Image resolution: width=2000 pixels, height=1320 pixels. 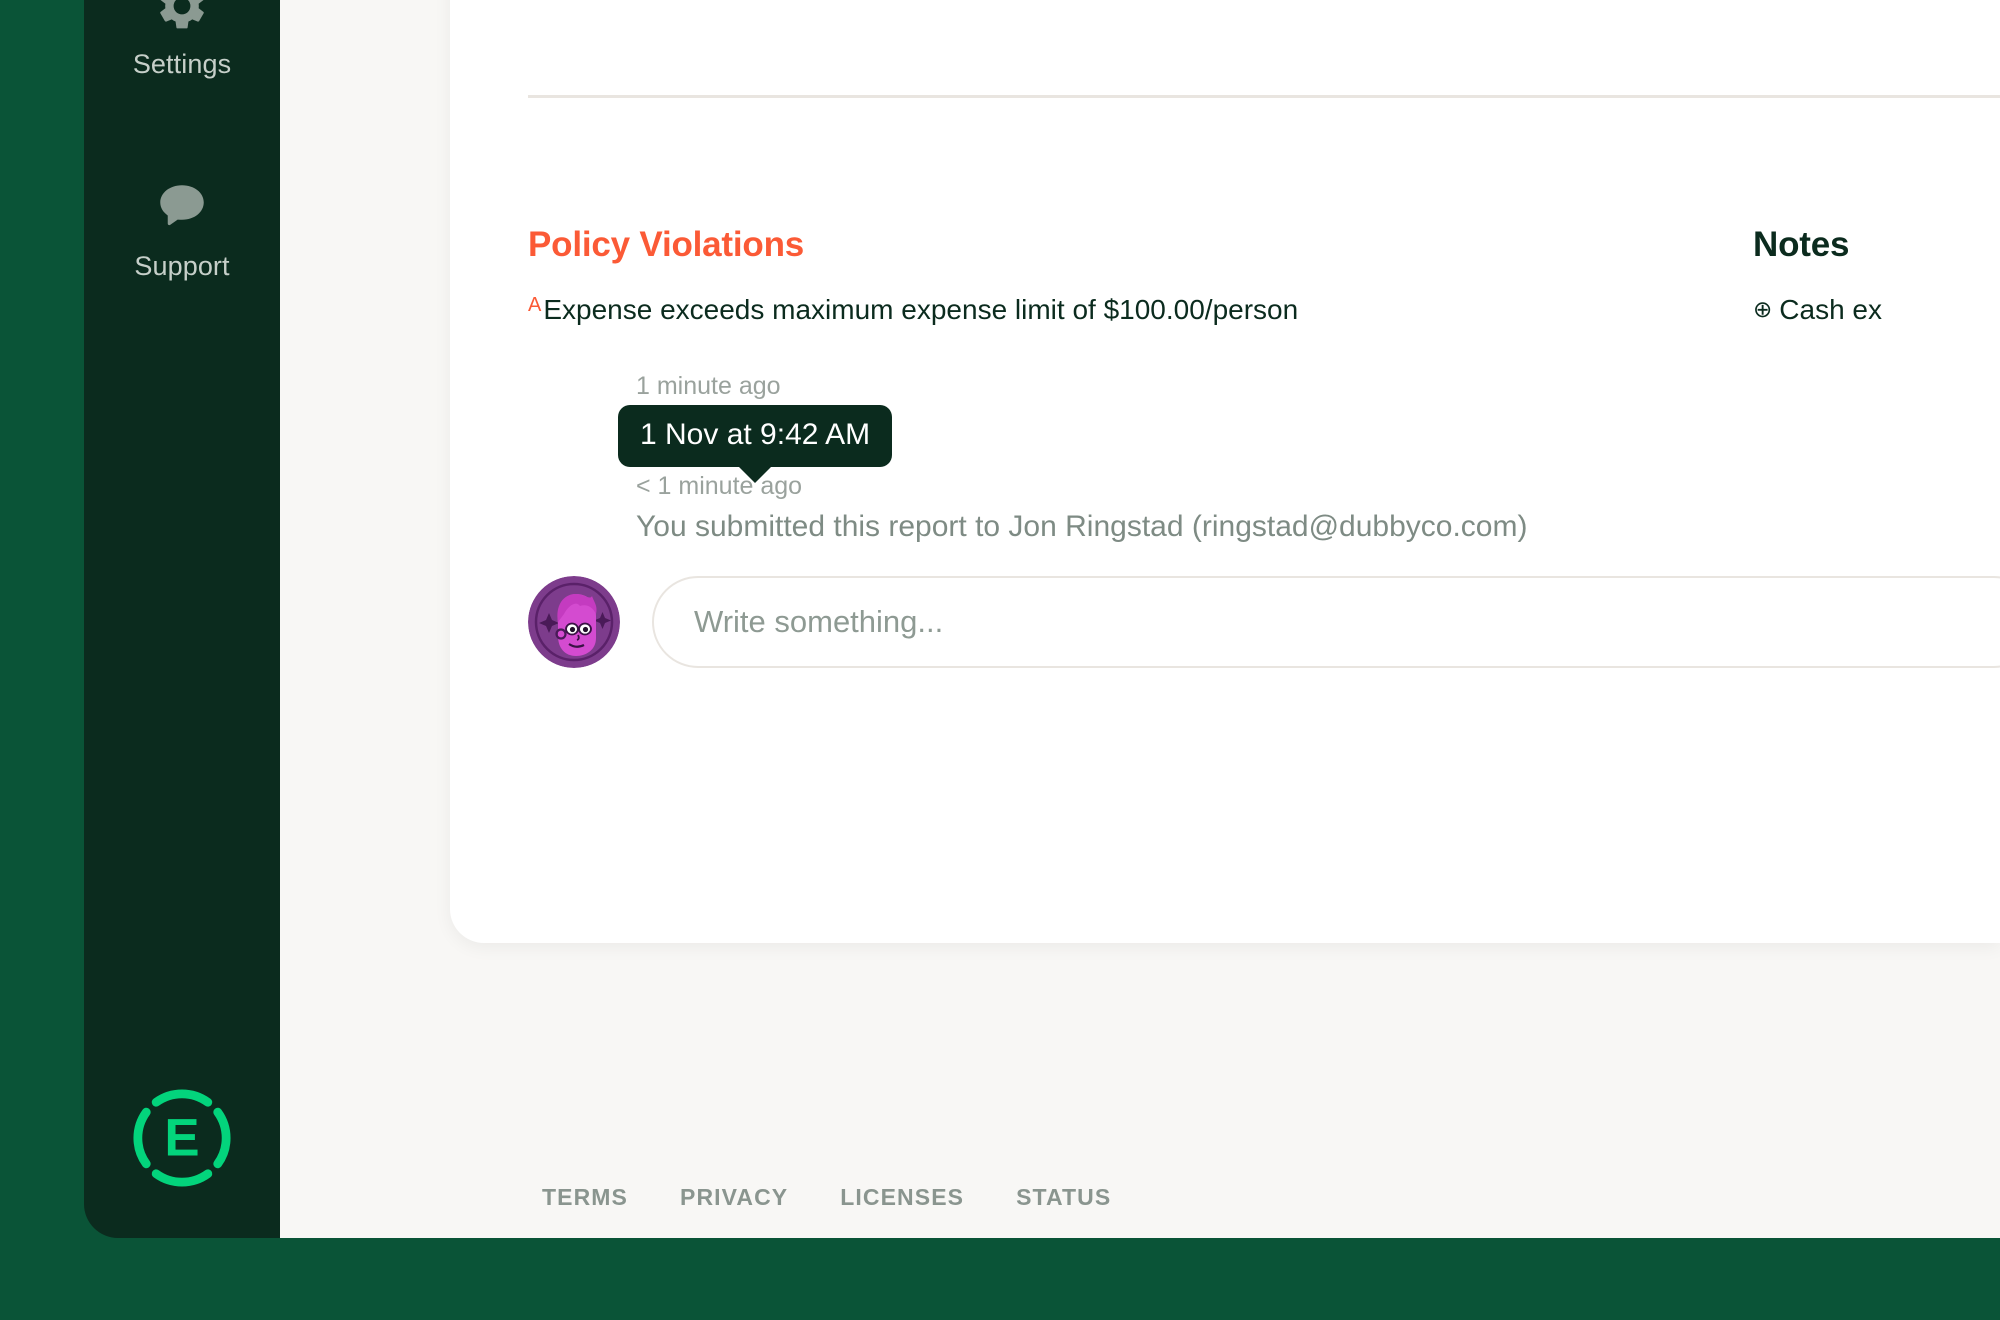 What do you see at coordinates (734, 1197) in the screenshot?
I see `footer-link-privacy: PRIVACY` at bounding box center [734, 1197].